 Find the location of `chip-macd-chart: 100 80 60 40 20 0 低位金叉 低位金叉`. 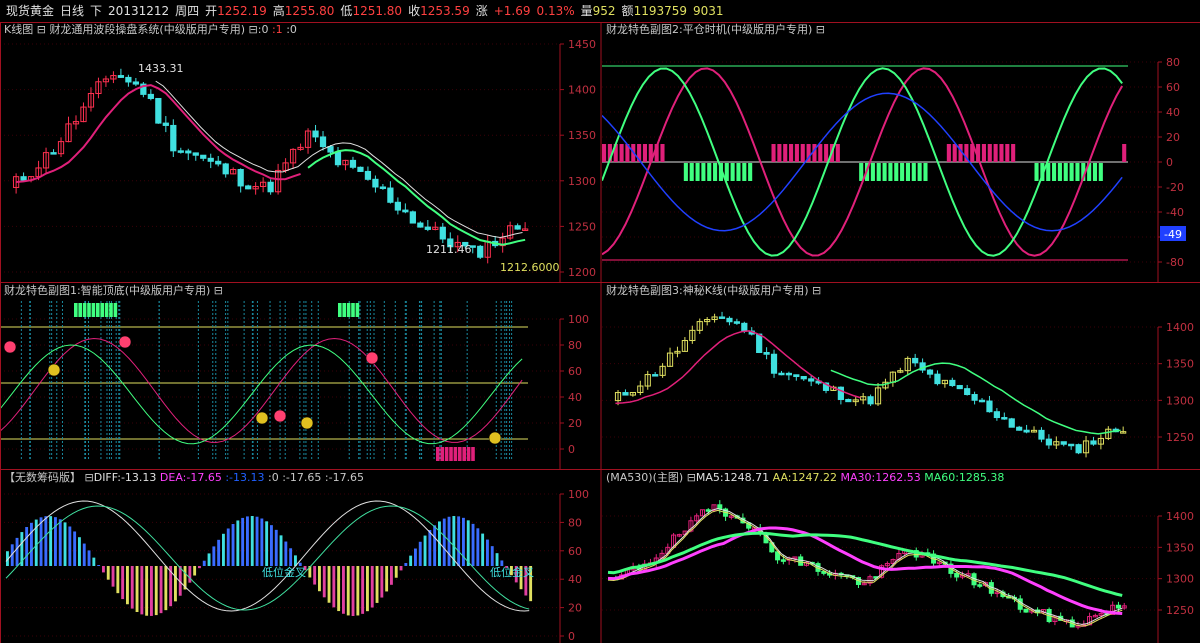

chip-macd-chart: 100 80 60 40 20 0 低位金叉 低位金叉 is located at coordinates (300, 556).